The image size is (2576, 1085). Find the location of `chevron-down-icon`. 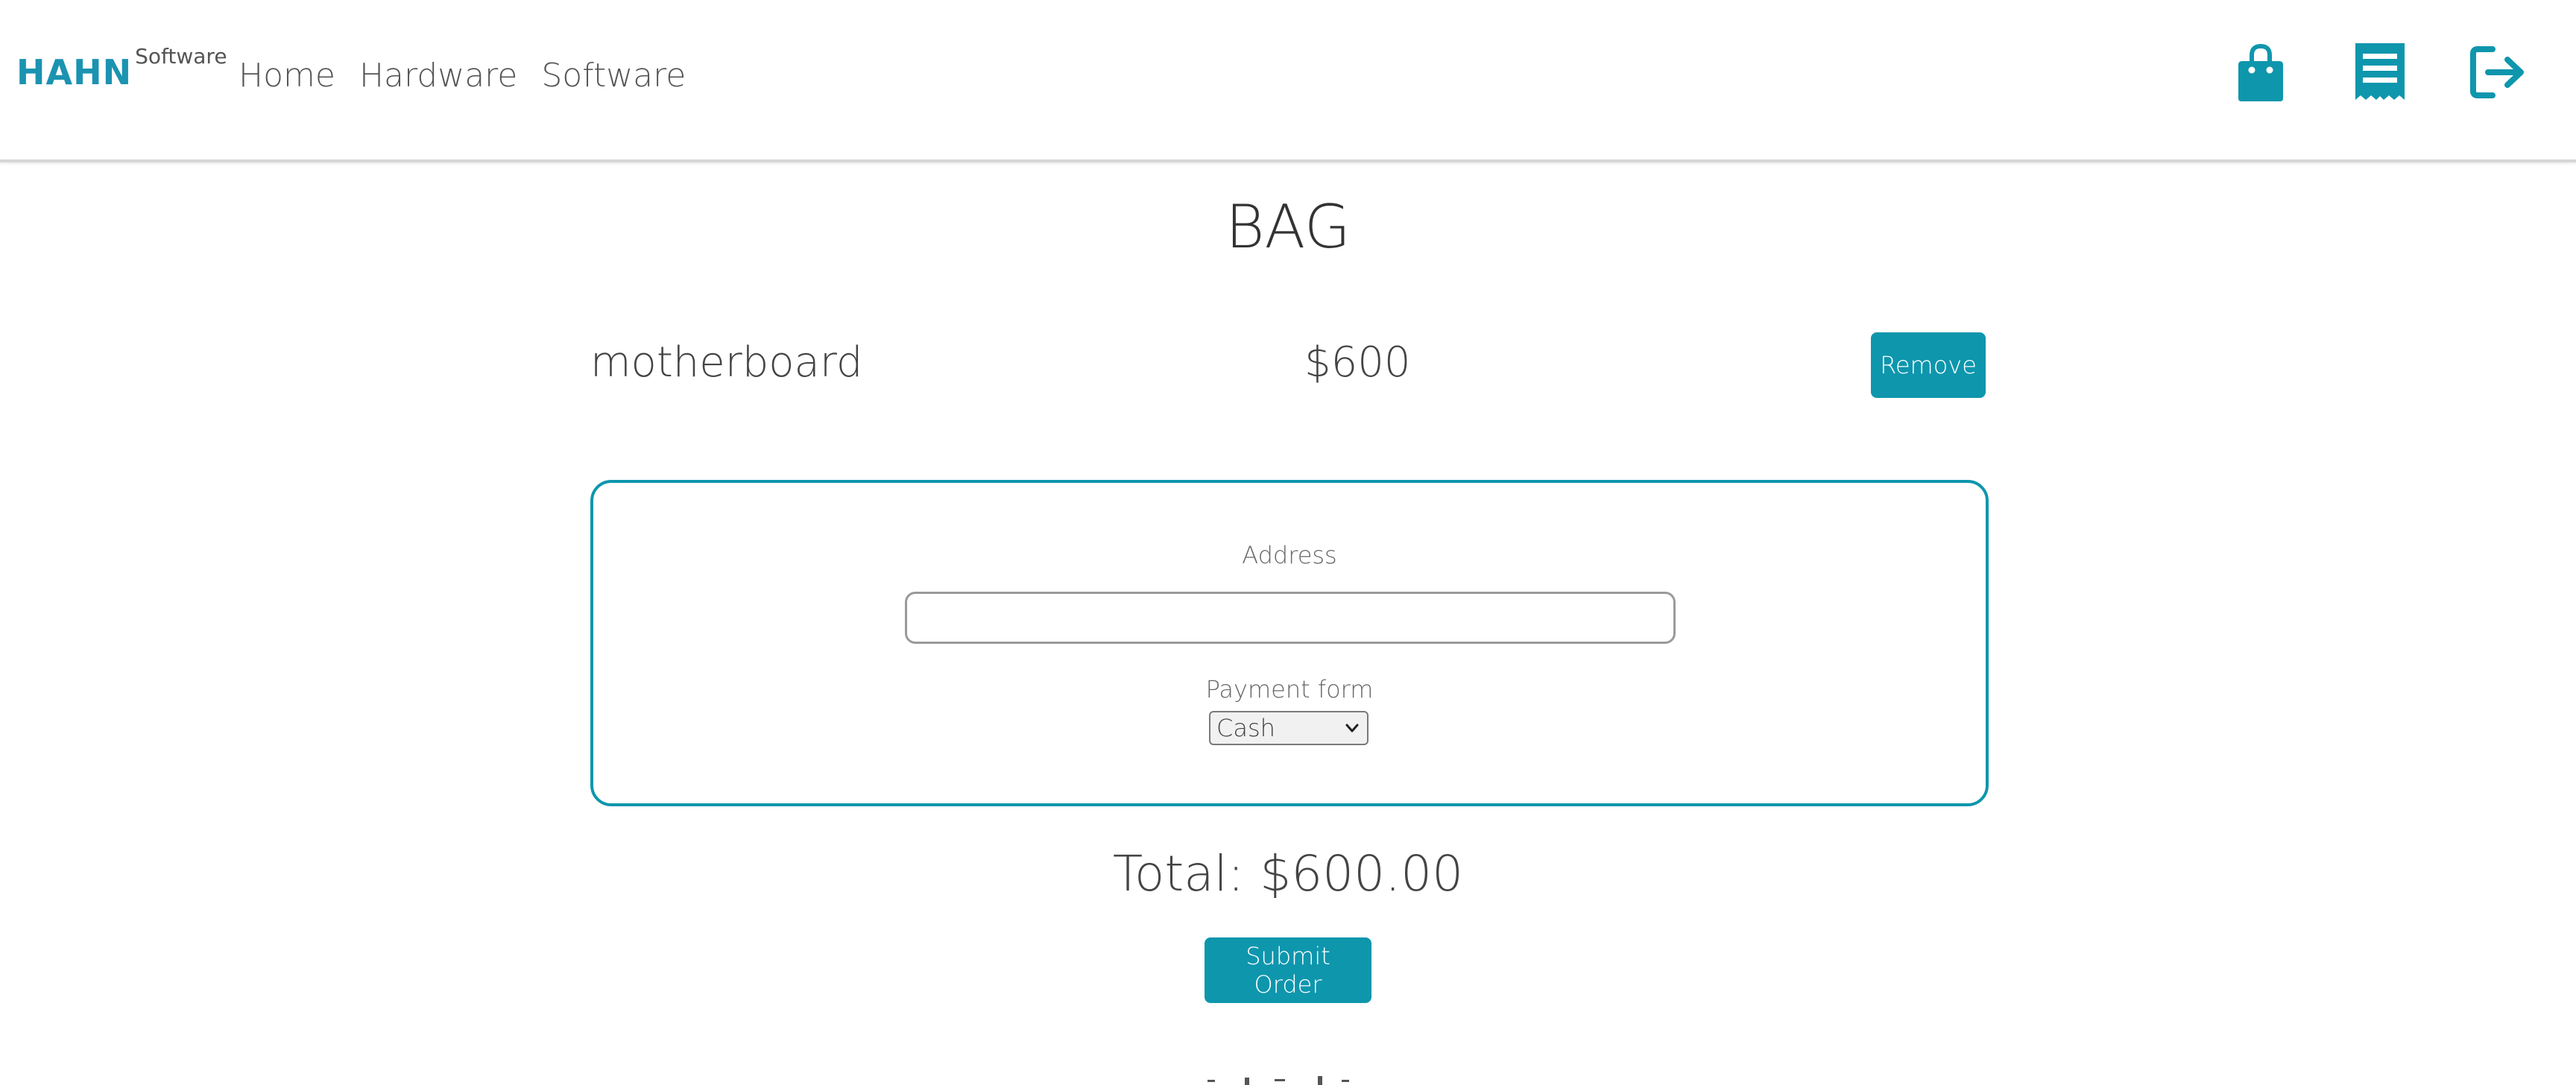

chevron-down-icon is located at coordinates (1352, 728).